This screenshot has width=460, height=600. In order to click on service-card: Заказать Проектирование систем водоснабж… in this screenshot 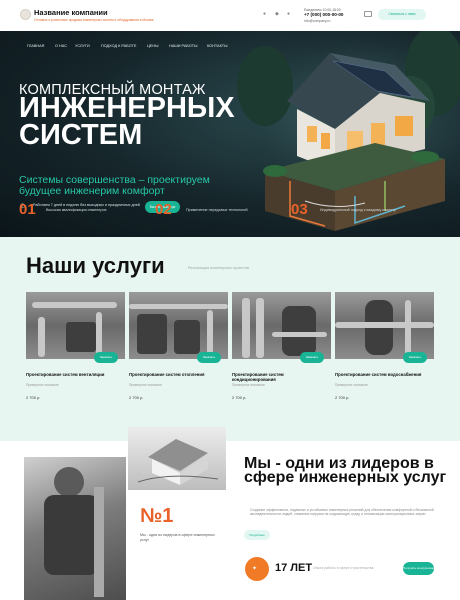, I will do `click(384, 348)`.